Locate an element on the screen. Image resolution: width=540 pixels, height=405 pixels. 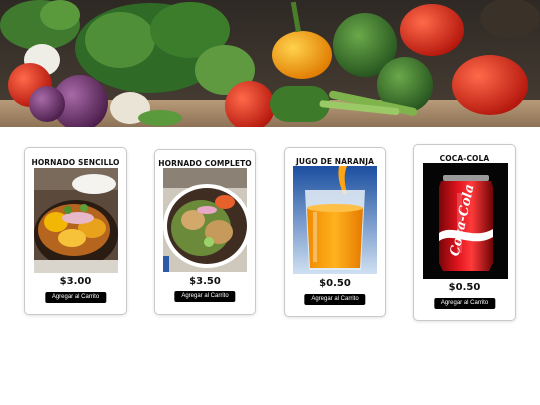
product-name: COCA-COLA is located at coordinates (464, 158).